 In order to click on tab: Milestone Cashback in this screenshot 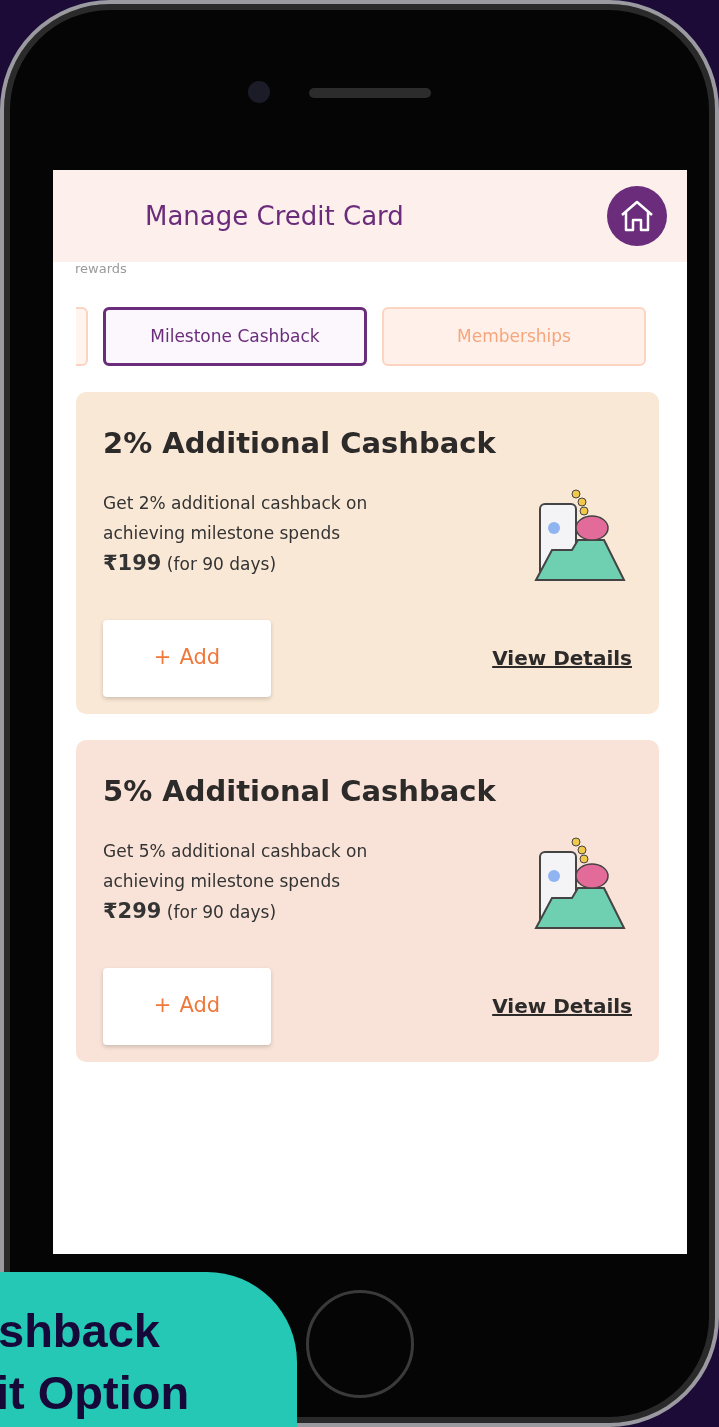, I will do `click(235, 336)`.